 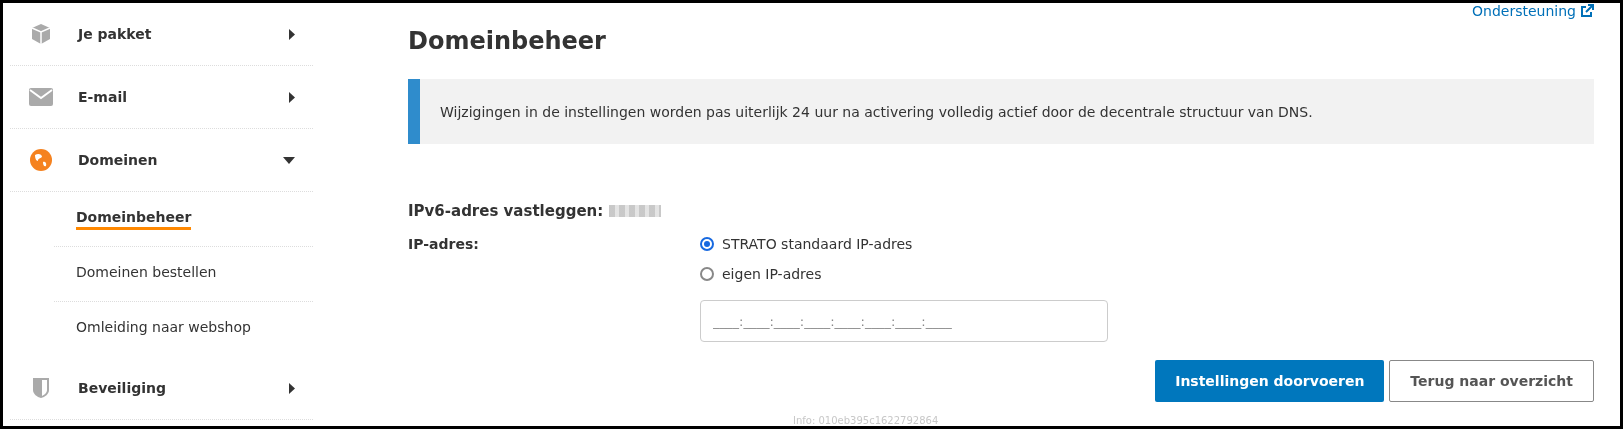 What do you see at coordinates (817, 244) in the screenshot?
I see `radio-label: STRATO standaard IP-adres` at bounding box center [817, 244].